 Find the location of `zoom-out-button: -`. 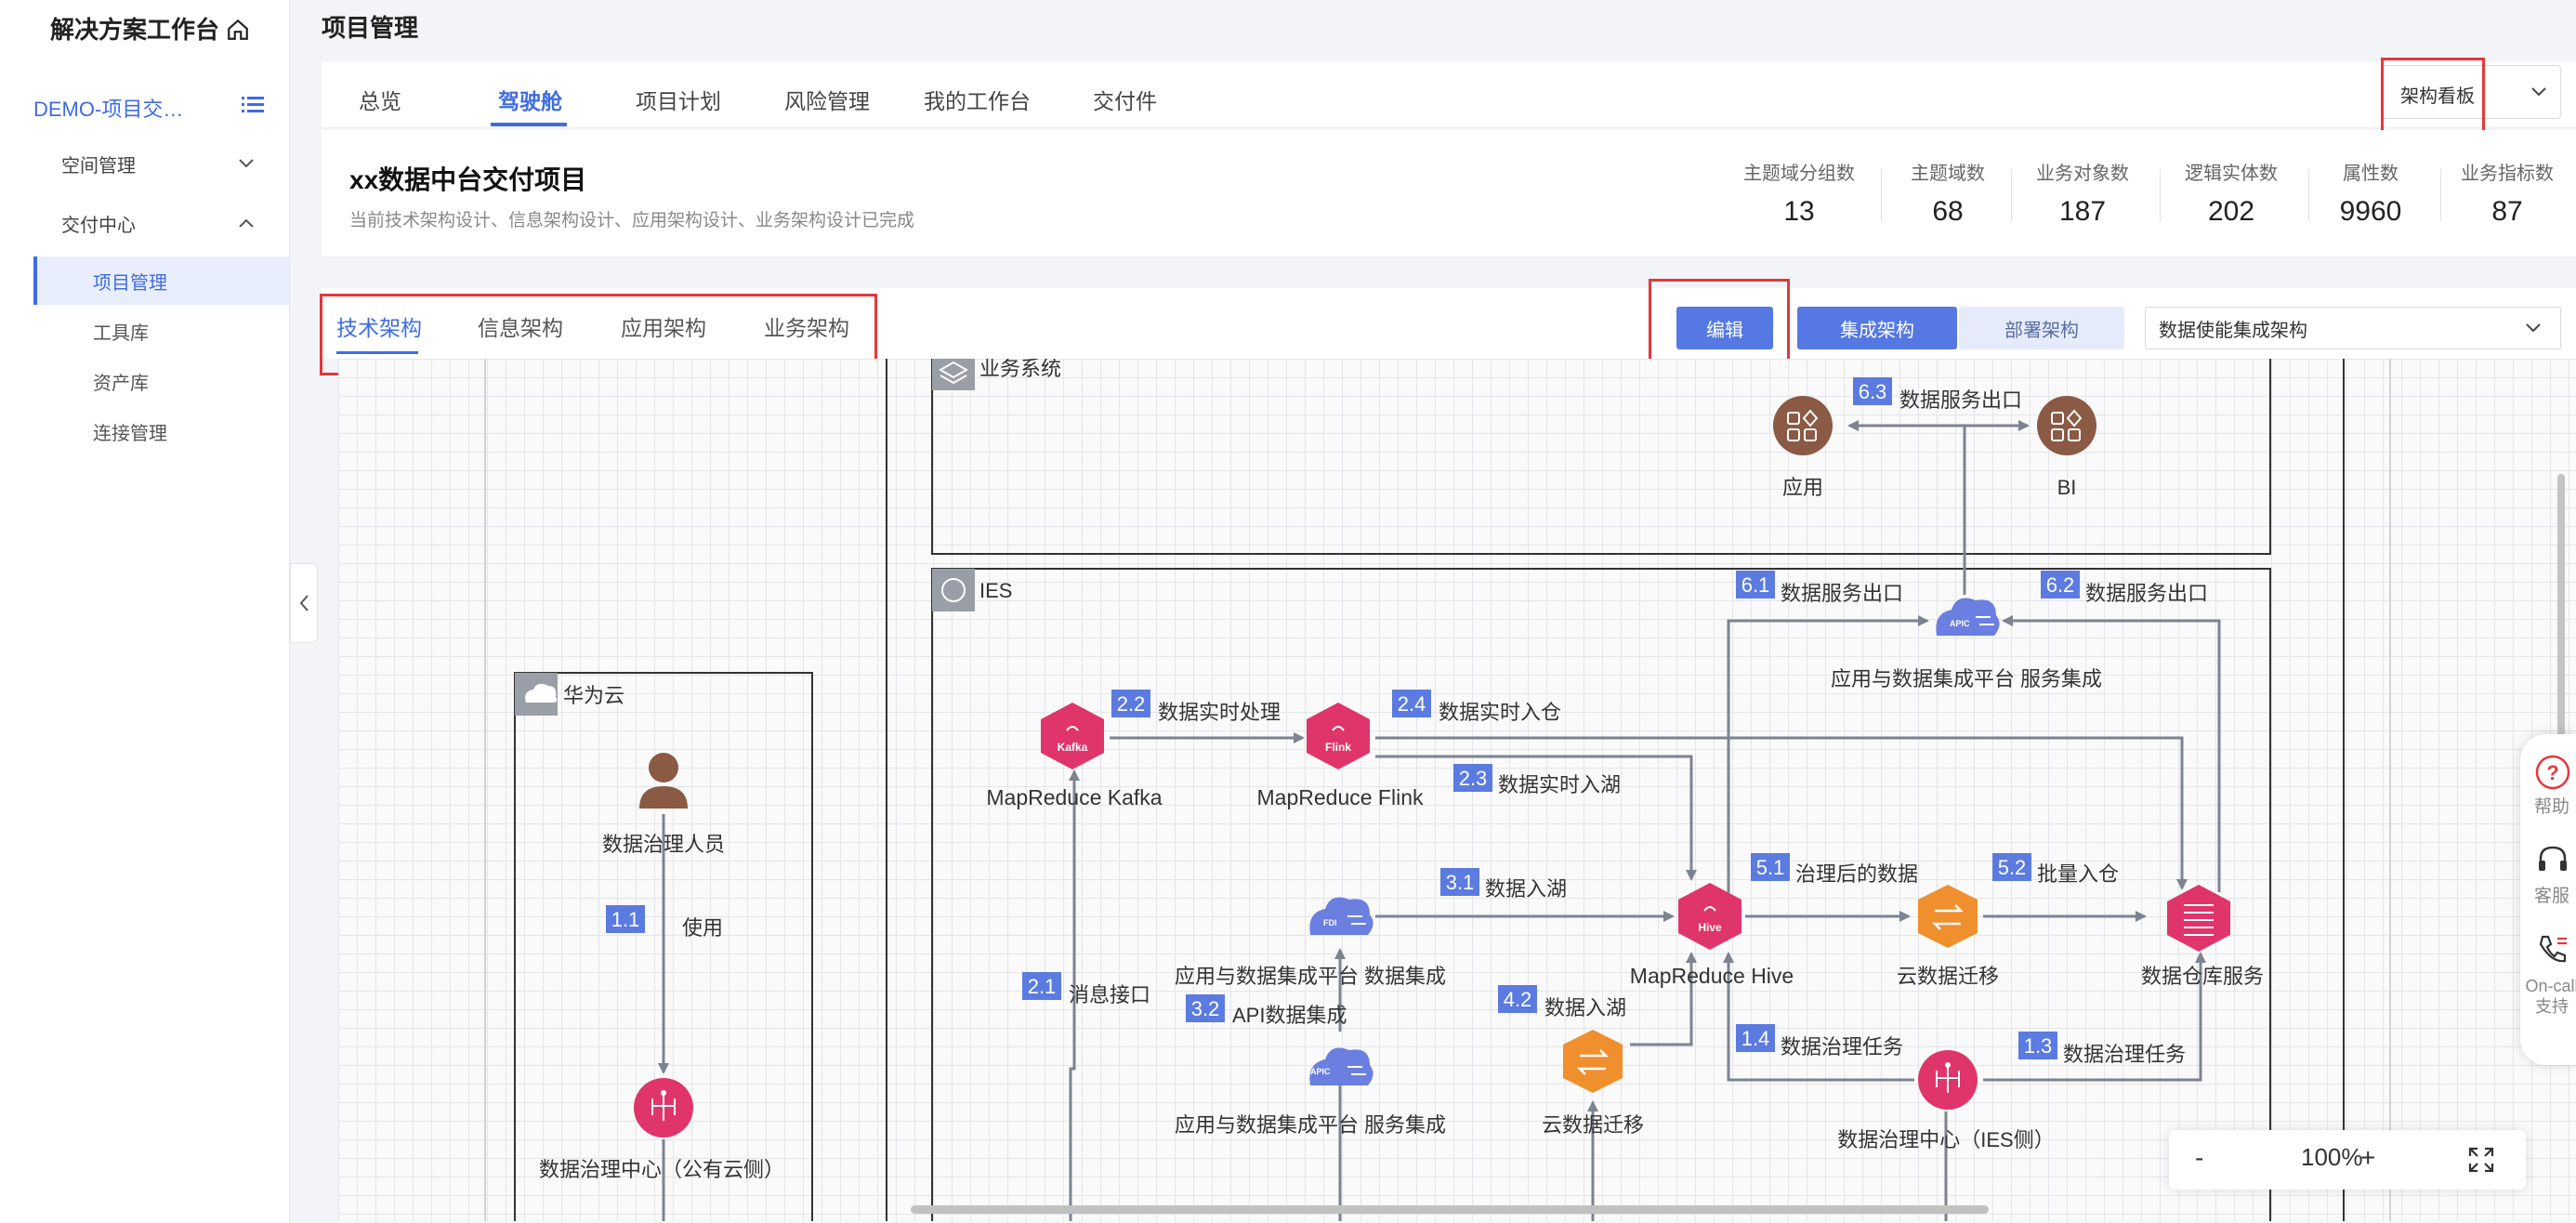

zoom-out-button: - is located at coordinates (2199, 1158).